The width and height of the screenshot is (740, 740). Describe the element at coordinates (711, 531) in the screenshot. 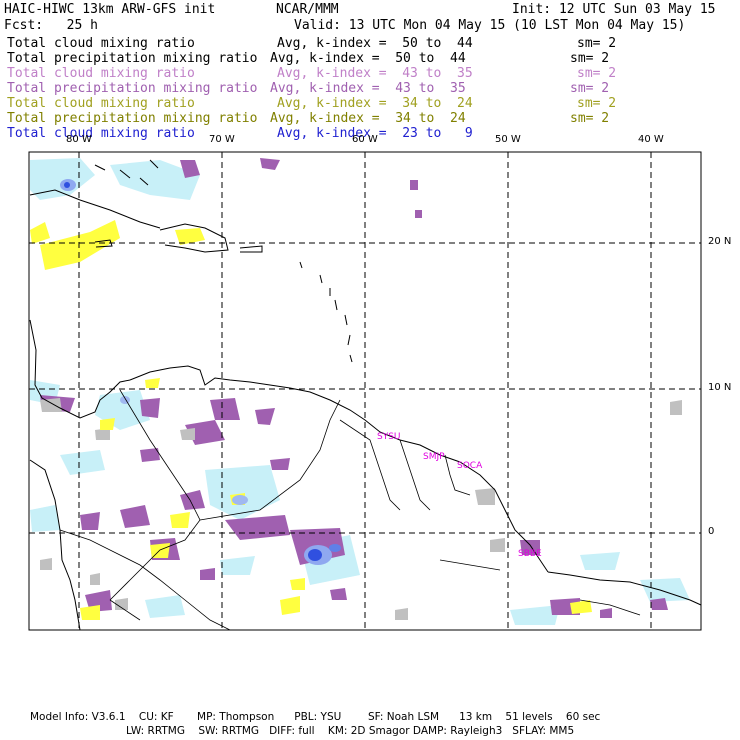

I see `lat-label: 0` at that location.